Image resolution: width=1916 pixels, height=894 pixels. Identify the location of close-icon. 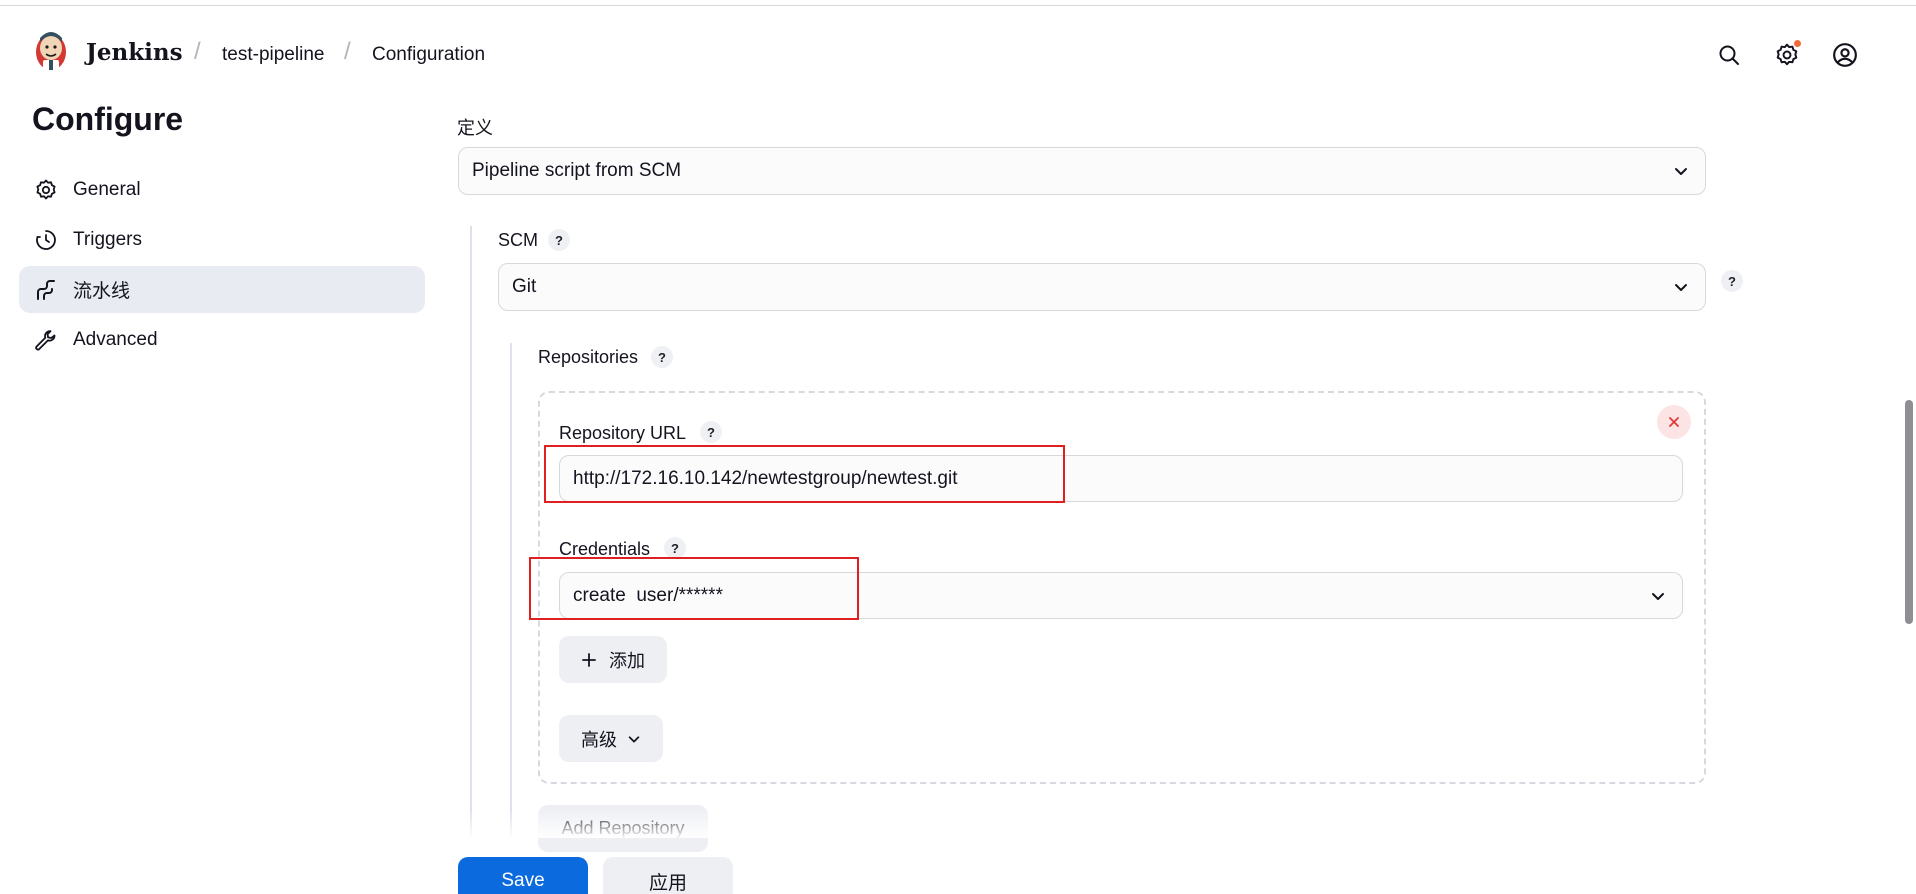
(1674, 422).